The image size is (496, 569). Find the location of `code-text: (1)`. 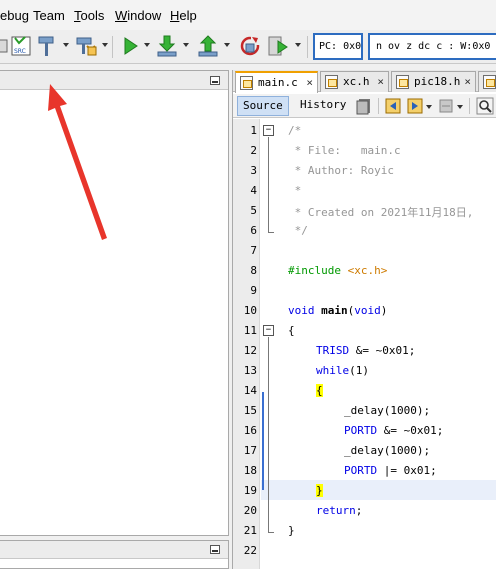

code-text: (1) is located at coordinates (359, 370).